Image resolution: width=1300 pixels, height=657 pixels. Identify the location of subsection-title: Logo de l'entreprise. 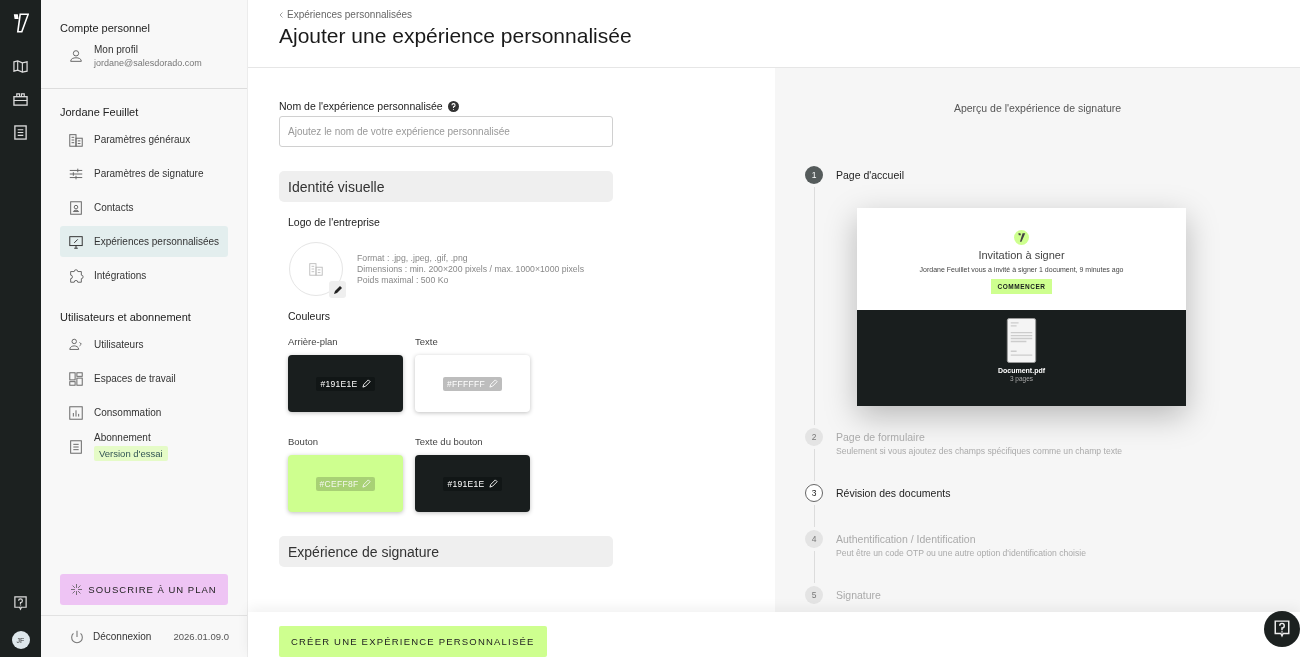
(334, 222).